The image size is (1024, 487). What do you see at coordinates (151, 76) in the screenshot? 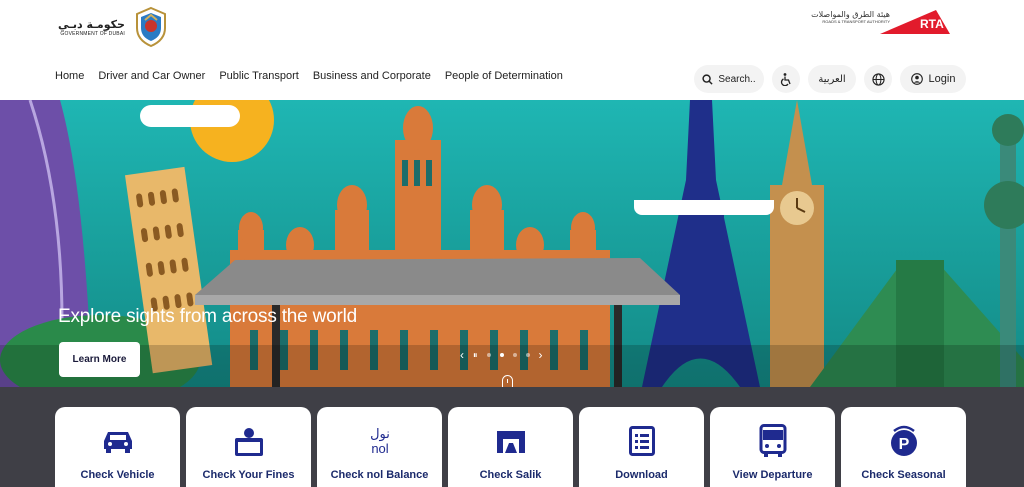
I see `nav-driver-and-car-owner: Driver and Car Owner` at bounding box center [151, 76].